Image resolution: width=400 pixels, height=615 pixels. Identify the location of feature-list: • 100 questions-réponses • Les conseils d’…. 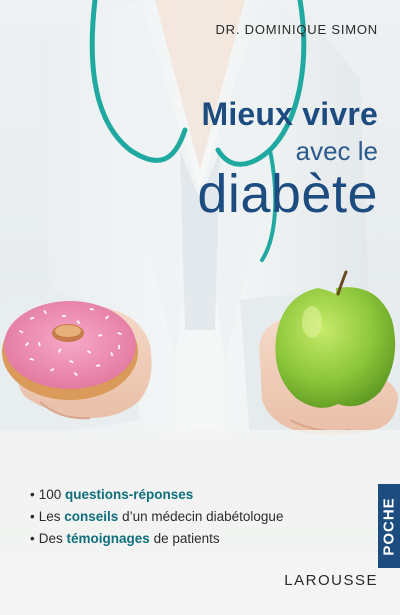
(156, 517).